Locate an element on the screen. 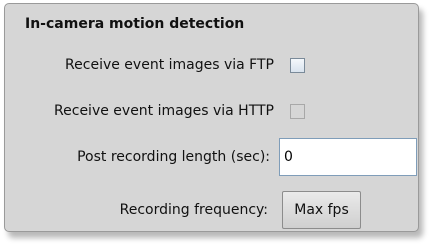 The height and width of the screenshot is (244, 436). http-label: Receive event images via HTTP is located at coordinates (164, 111).